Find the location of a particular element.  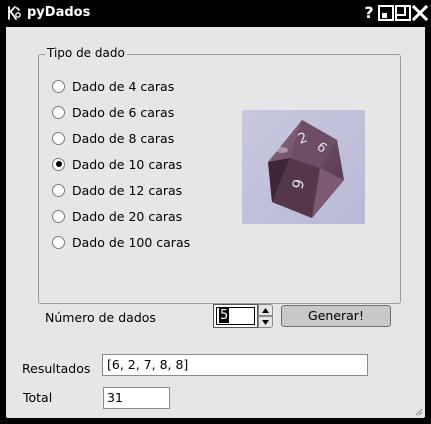

spin-up-button is located at coordinates (265, 310).